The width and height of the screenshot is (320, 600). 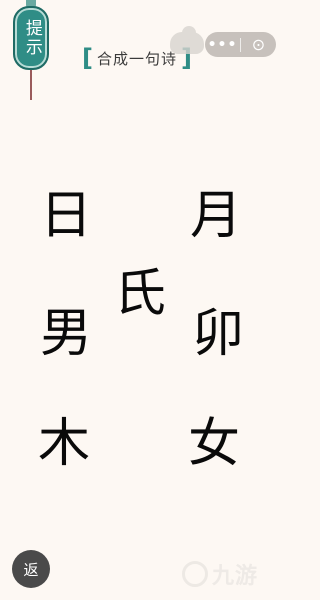 I want to click on miniprogram-capsule: ••• ⊙, so click(x=240, y=44).